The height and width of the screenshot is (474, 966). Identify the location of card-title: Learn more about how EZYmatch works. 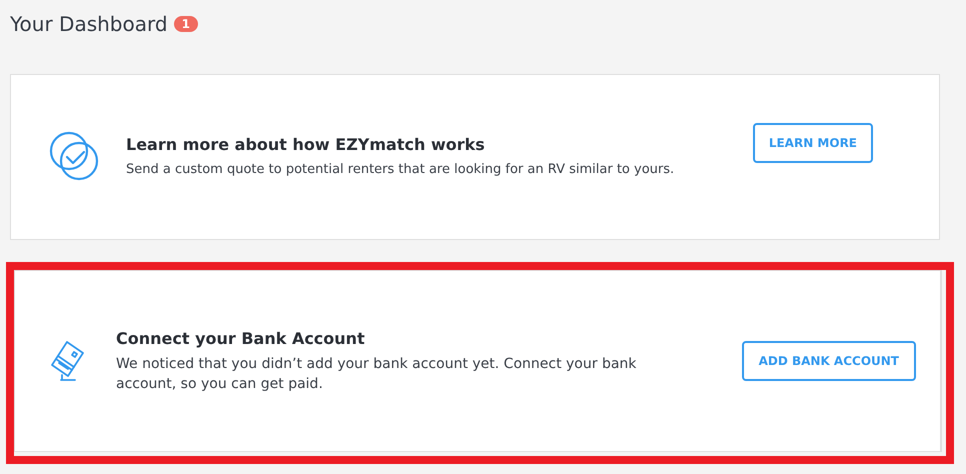
(306, 144).